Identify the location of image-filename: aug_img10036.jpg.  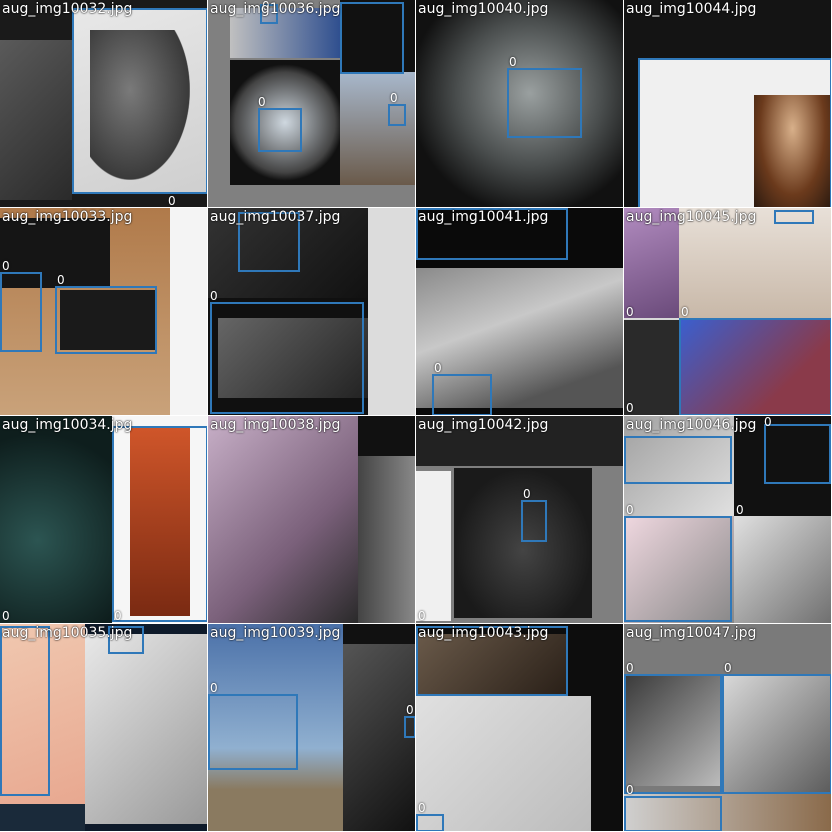
(275, 9).